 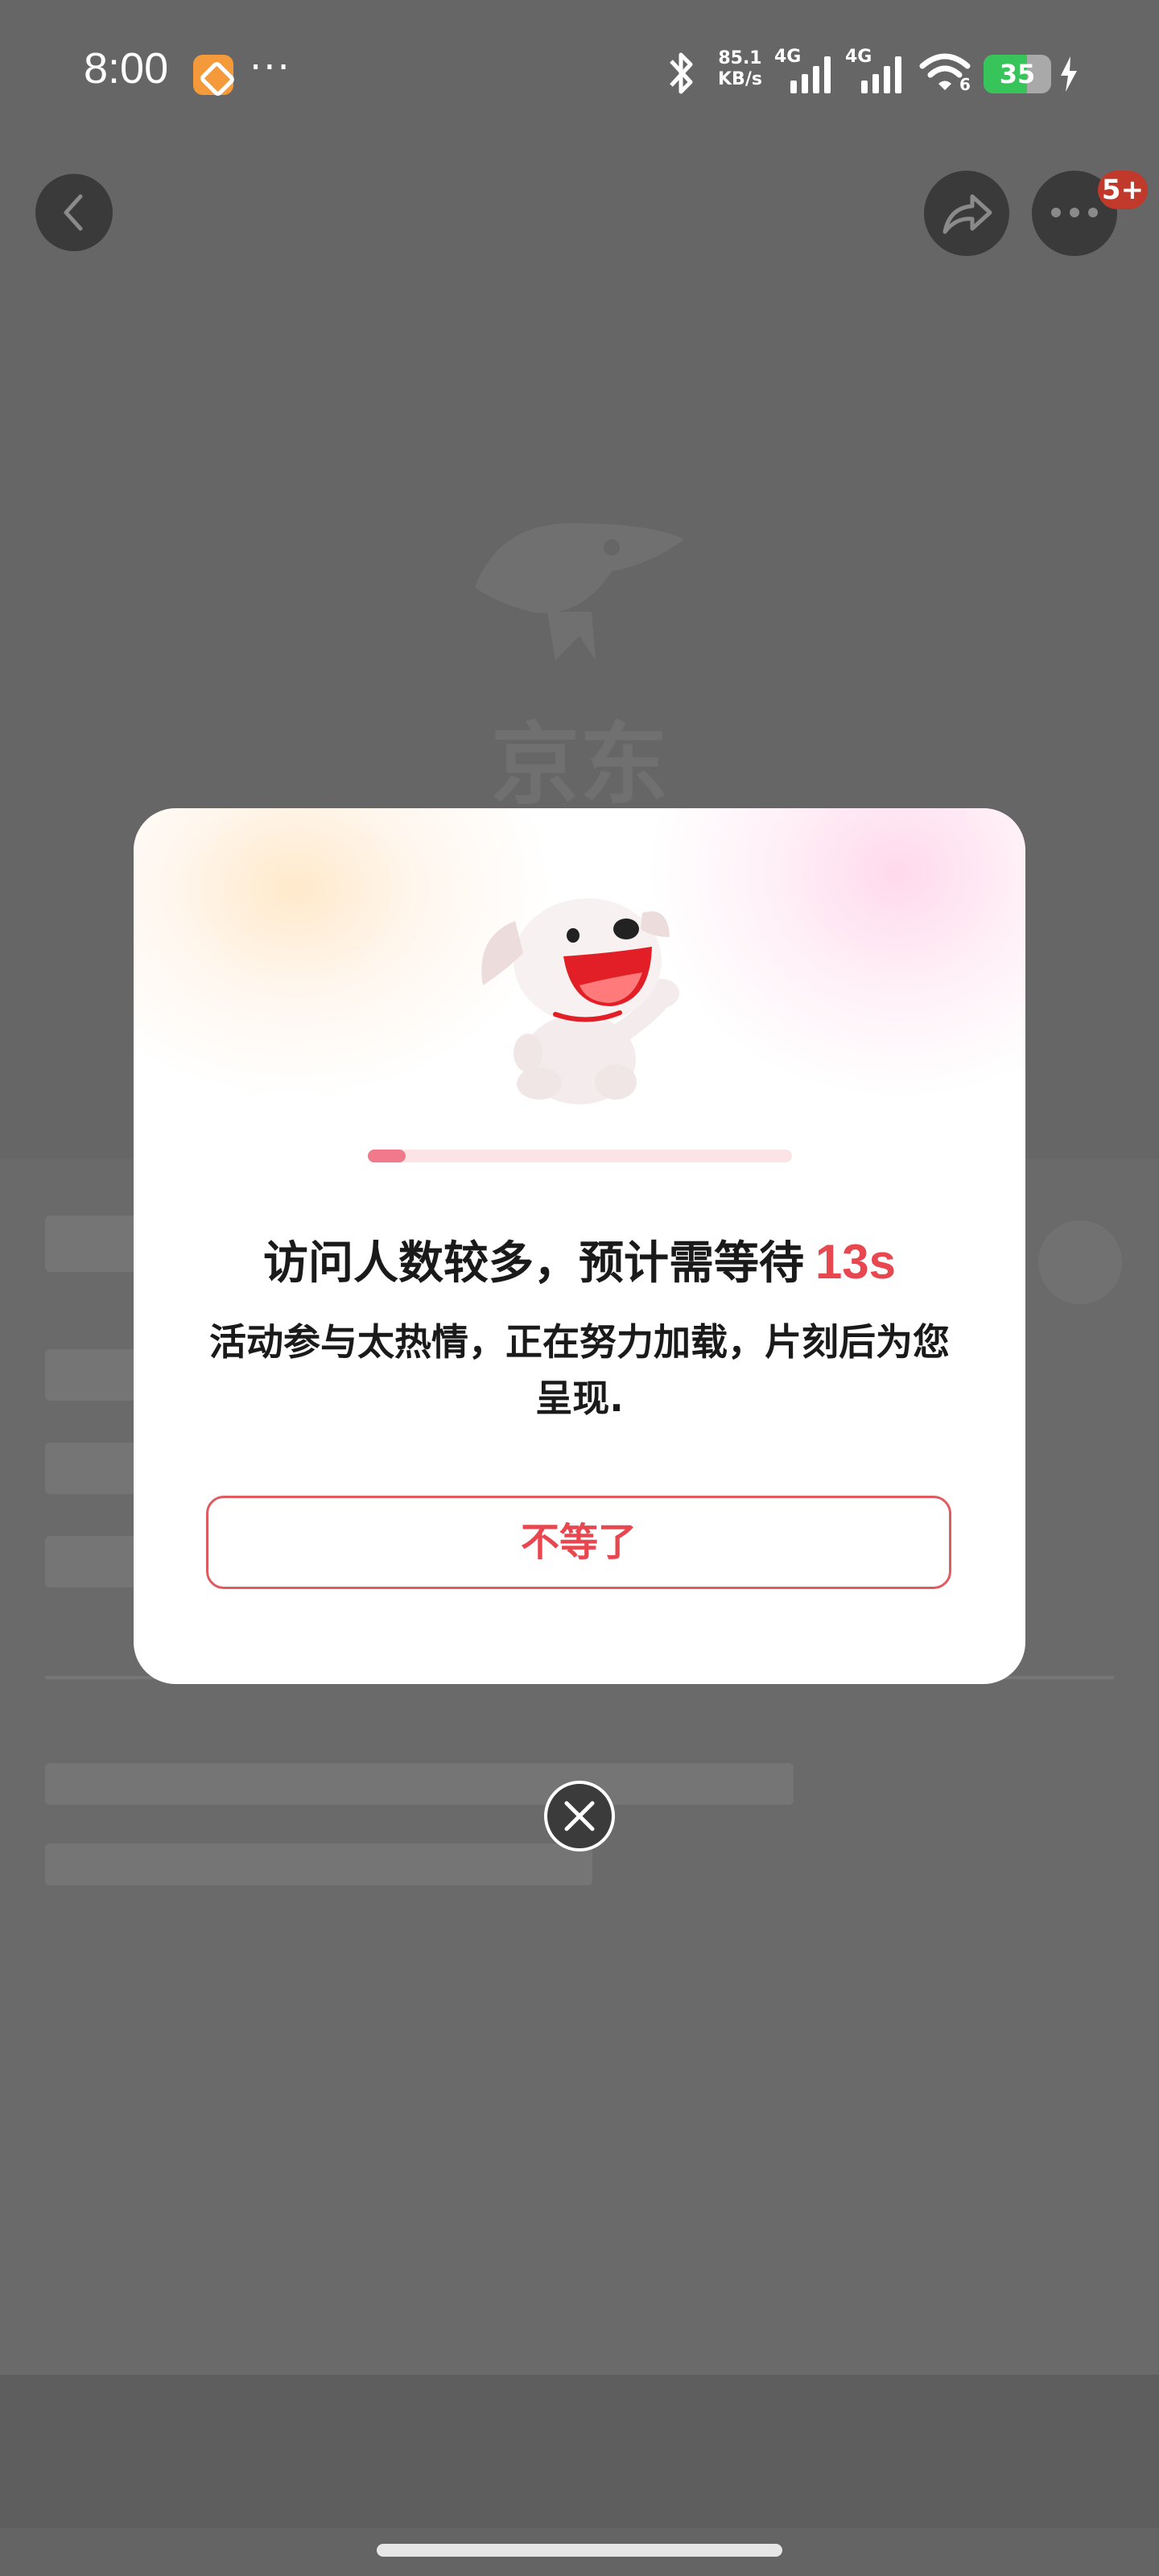 What do you see at coordinates (578, 1542) in the screenshot?
I see `stop-waiting-button: 不等了` at bounding box center [578, 1542].